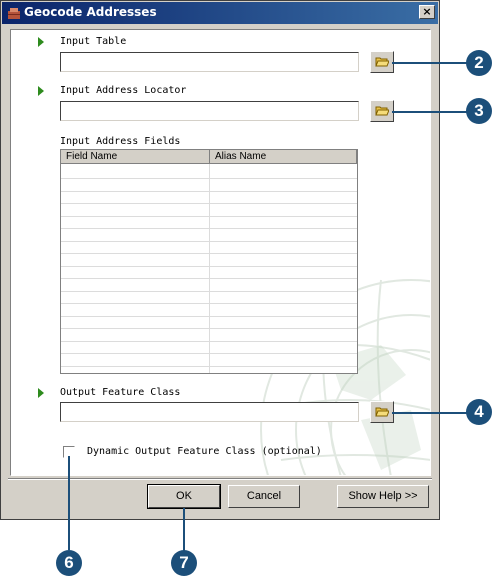 The width and height of the screenshot is (492, 580). Describe the element at coordinates (220, 13) in the screenshot. I see `title-bar: Geocode Addresses ×` at that location.